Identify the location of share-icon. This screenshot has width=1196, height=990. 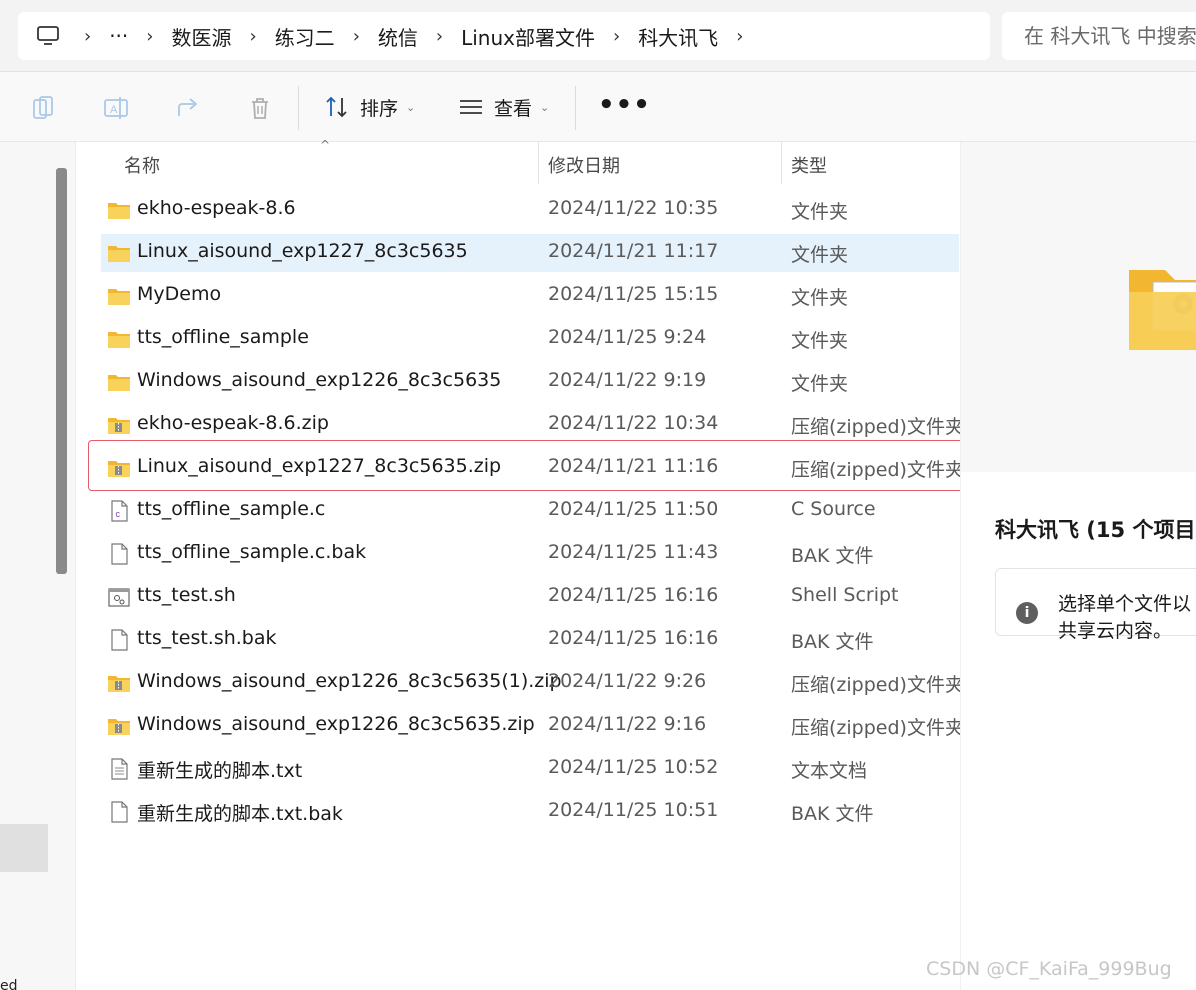
(188, 108).